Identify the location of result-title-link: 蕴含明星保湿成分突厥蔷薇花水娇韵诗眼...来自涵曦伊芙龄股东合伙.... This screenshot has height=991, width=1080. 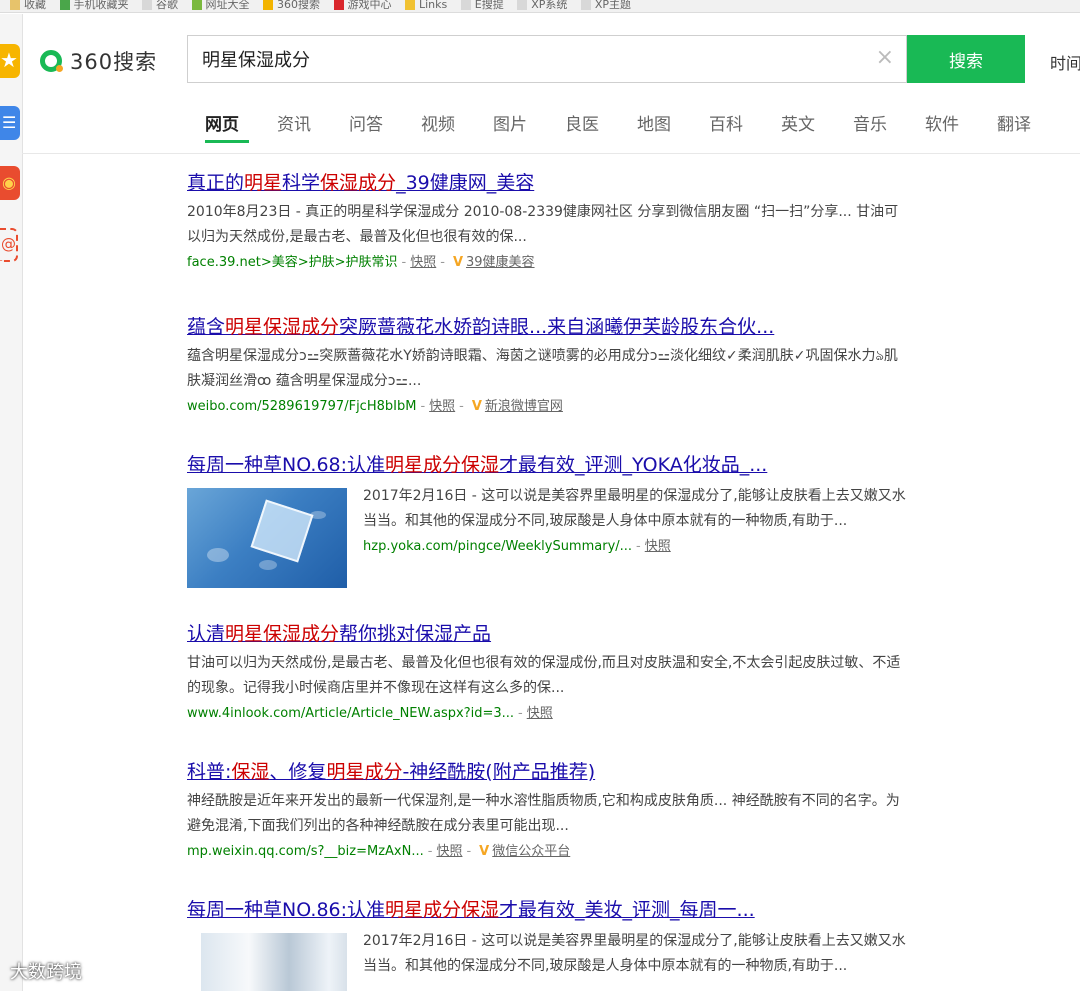
(552, 327).